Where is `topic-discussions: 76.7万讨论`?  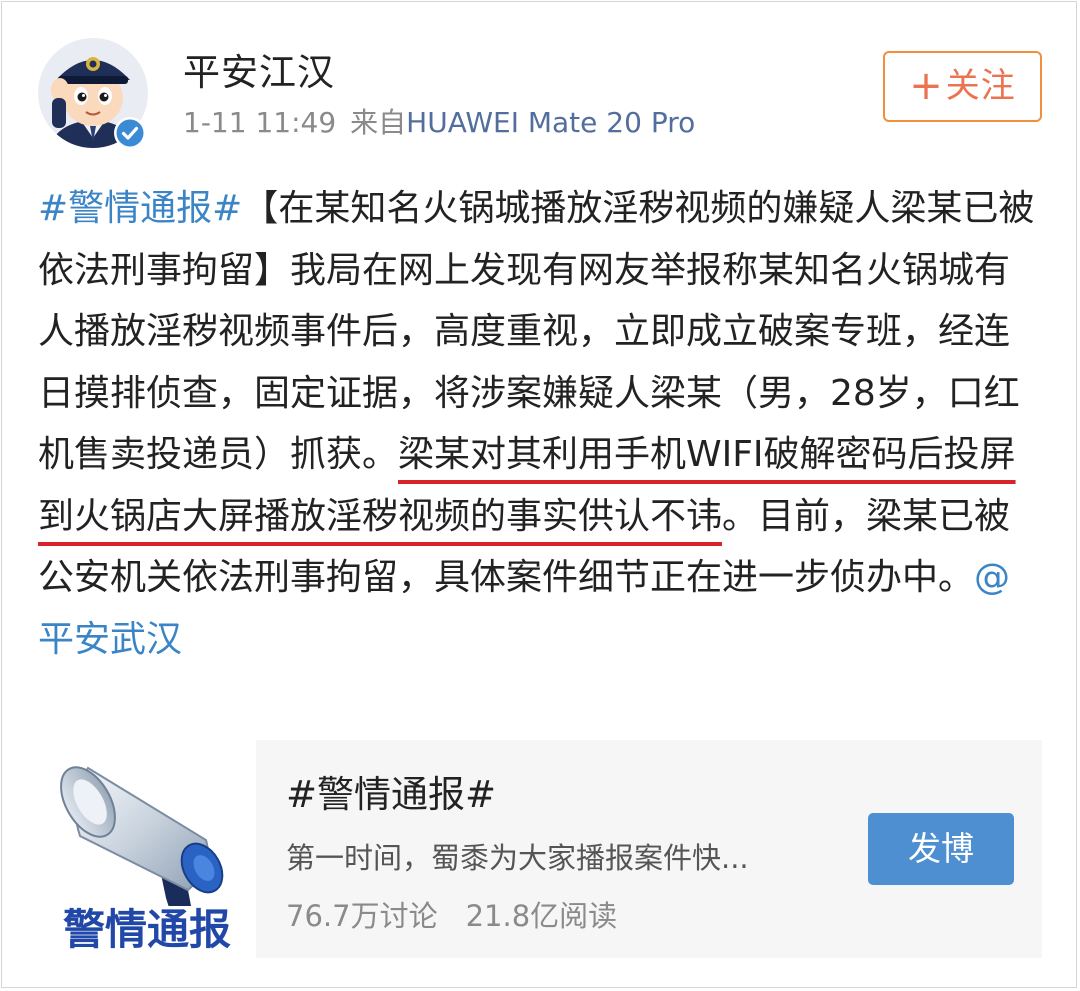 topic-discussions: 76.7万讨论 is located at coordinates (362, 916).